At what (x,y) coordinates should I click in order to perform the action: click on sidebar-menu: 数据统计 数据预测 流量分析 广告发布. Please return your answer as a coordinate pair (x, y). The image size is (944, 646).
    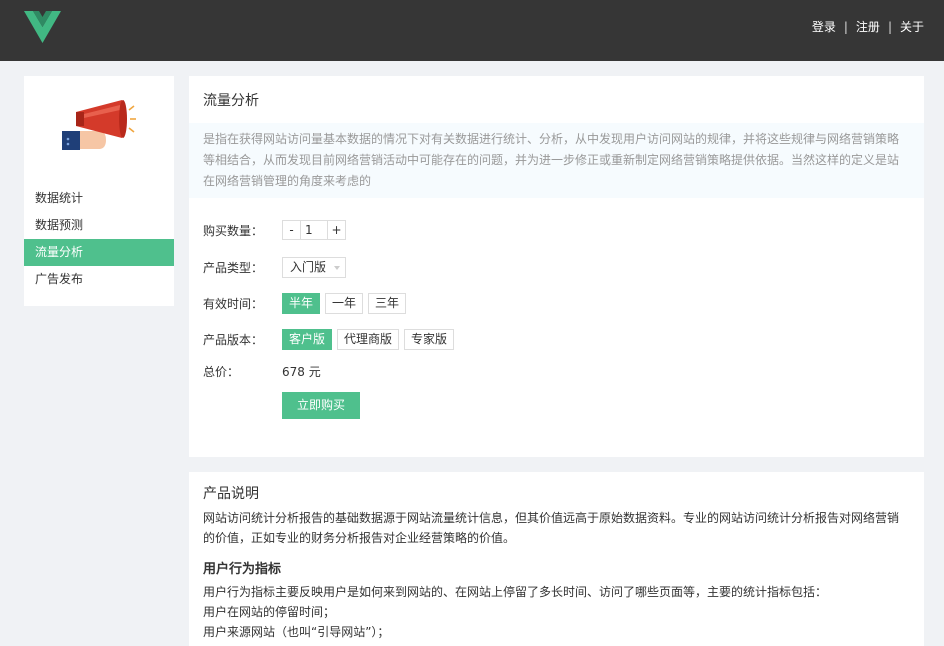
    Looking at the image, I should click on (99, 239).